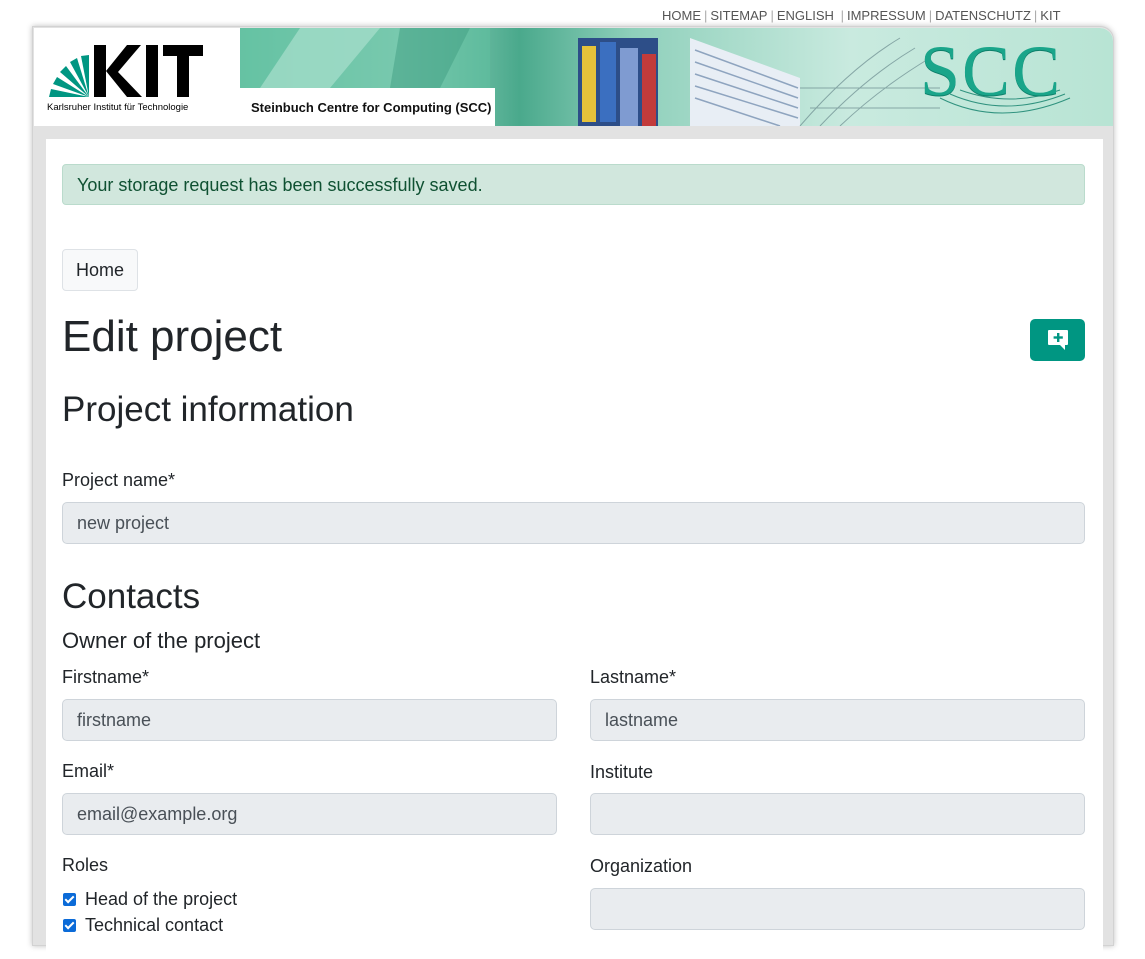 This screenshot has width=1145, height=959. What do you see at coordinates (100, 270) in the screenshot?
I see `breadcrumb-home-button: Home` at bounding box center [100, 270].